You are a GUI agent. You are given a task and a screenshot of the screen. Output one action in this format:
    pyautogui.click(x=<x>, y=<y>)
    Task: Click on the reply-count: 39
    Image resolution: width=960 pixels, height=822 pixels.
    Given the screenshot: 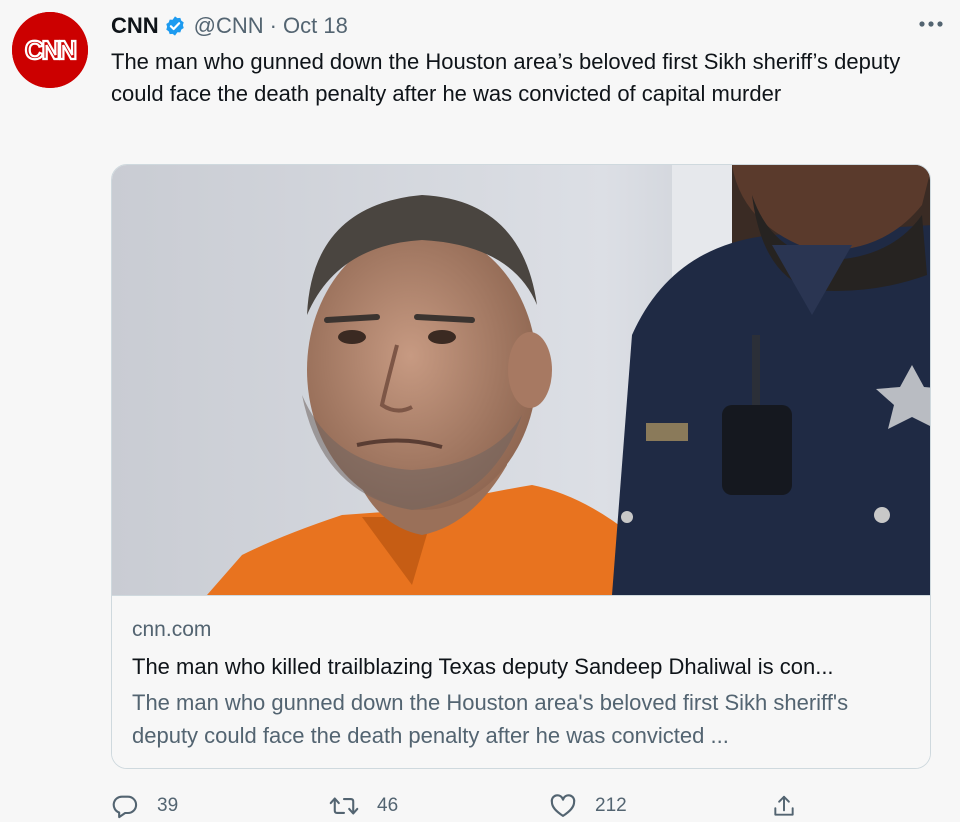 What is the action you would take?
    pyautogui.click(x=168, y=805)
    